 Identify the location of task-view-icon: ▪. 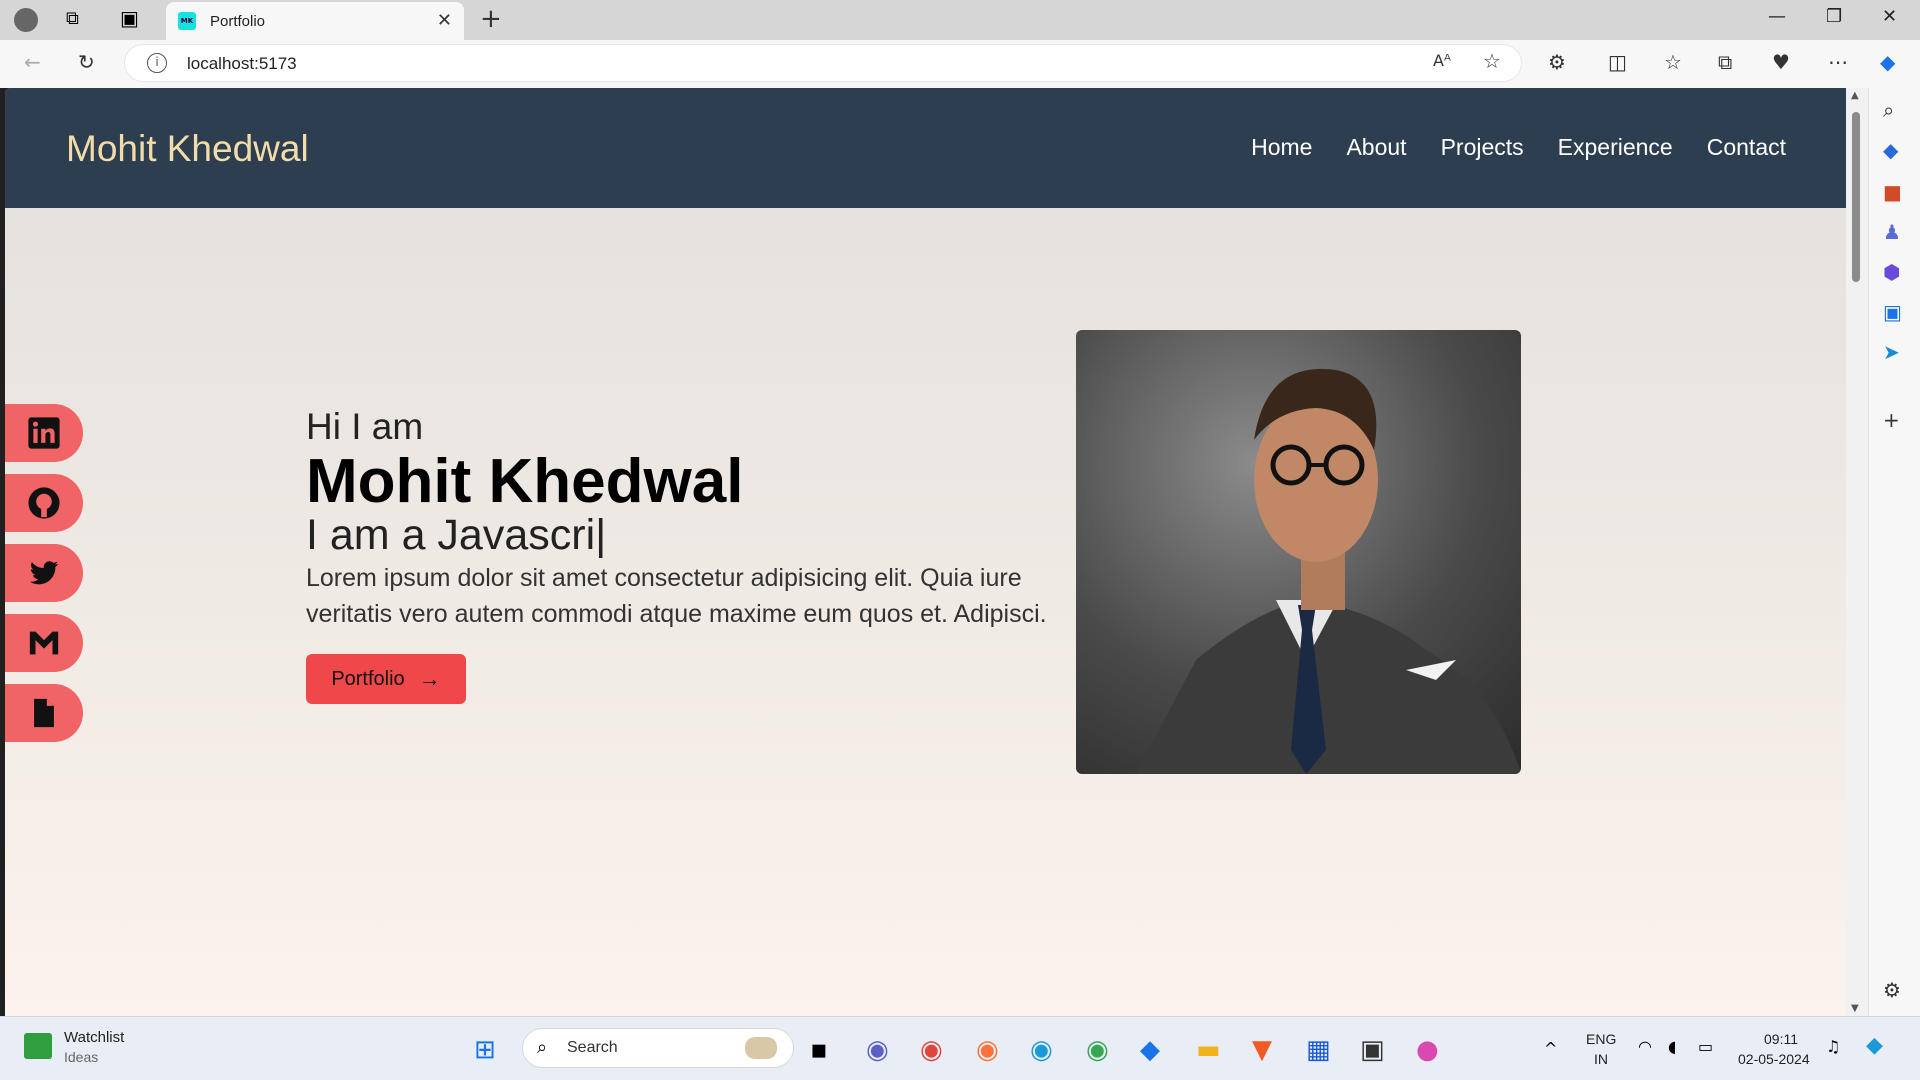
(819, 1050).